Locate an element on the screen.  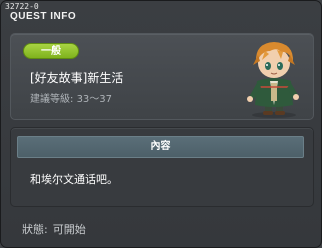
title-bar: 32722-0 QUEST INFO is located at coordinates (161, 12).